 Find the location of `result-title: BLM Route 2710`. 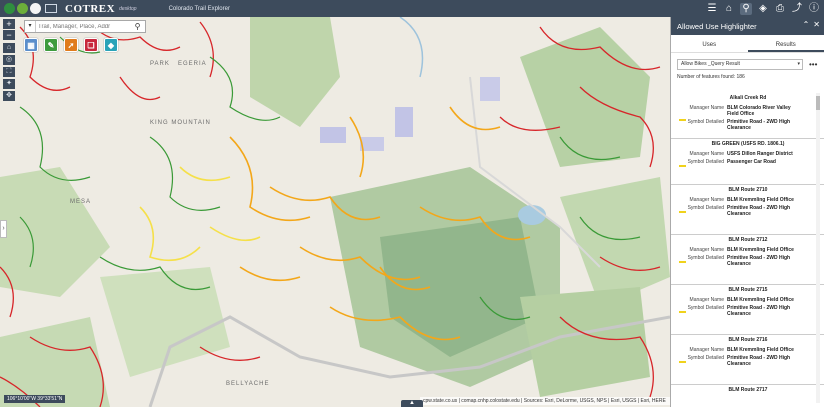

result-title: BLM Route 2710 is located at coordinates (748, 190).